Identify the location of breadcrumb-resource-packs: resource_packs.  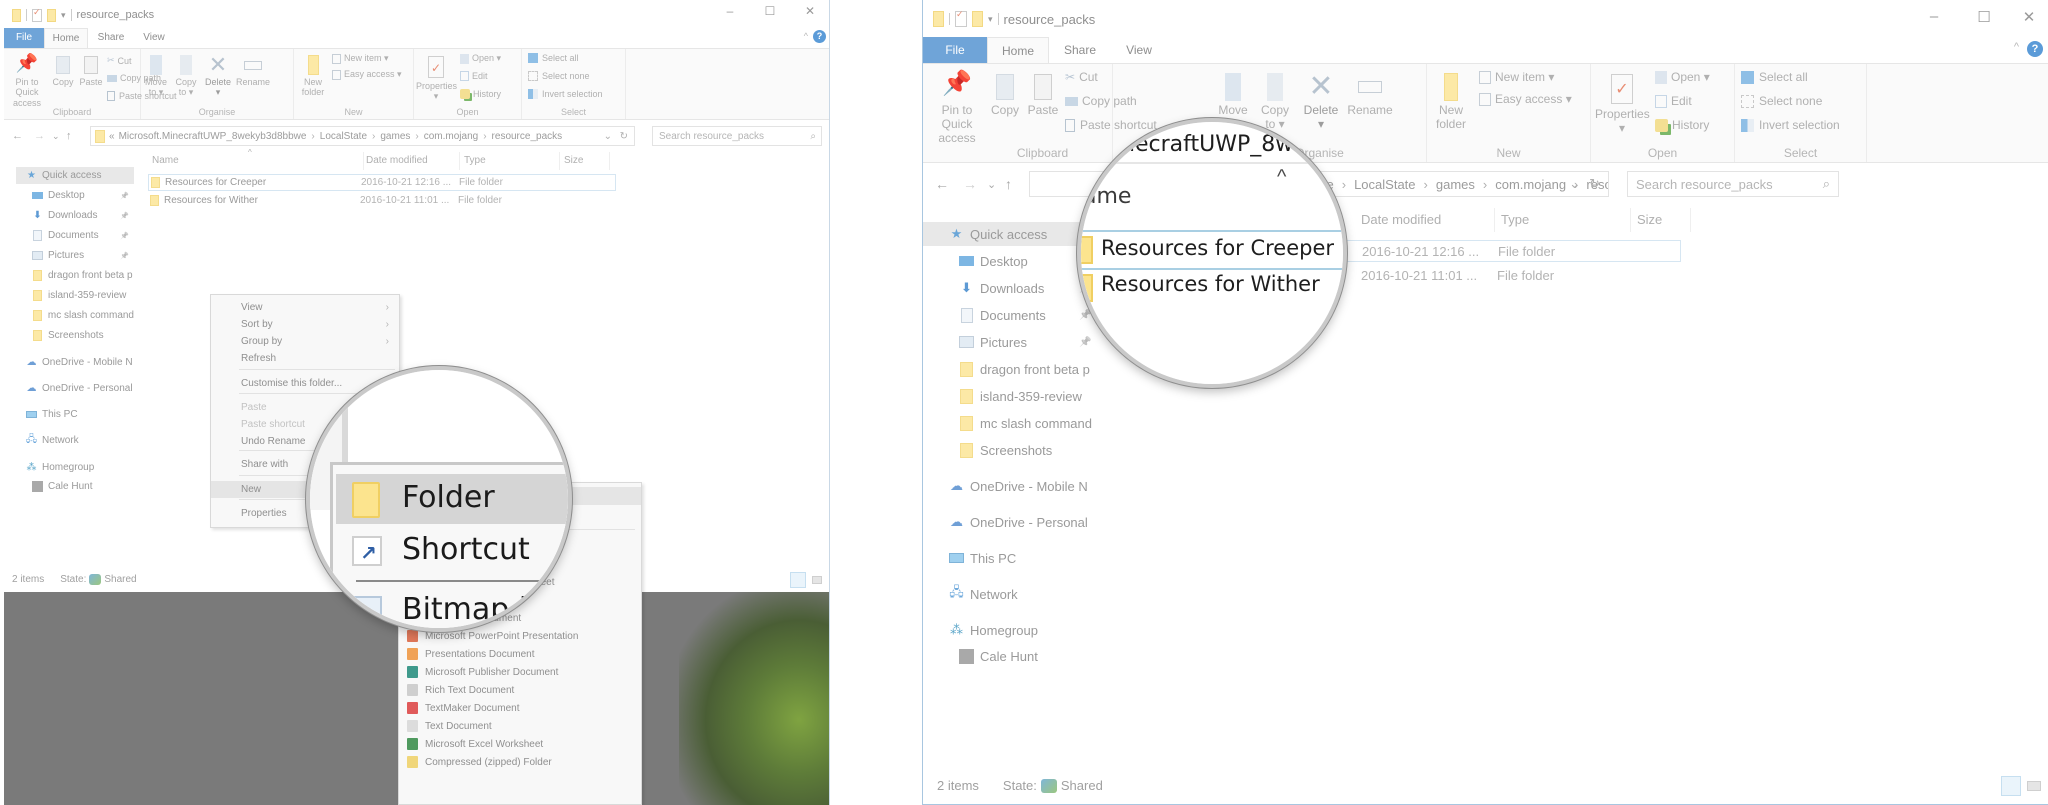
(527, 136).